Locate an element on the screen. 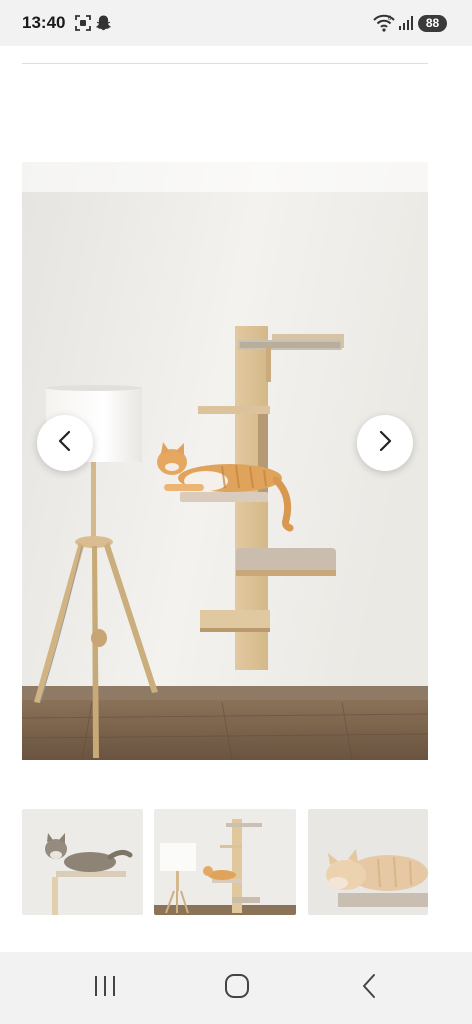  screenshot-icon is located at coordinates (83, 25).